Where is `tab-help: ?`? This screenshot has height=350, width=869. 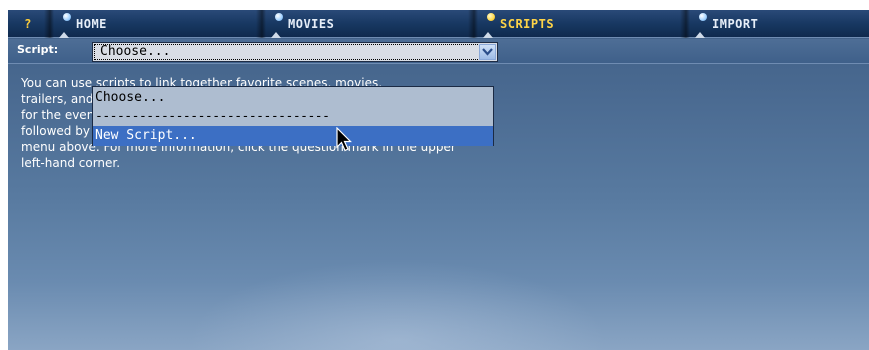
tab-help: ? is located at coordinates (28, 24).